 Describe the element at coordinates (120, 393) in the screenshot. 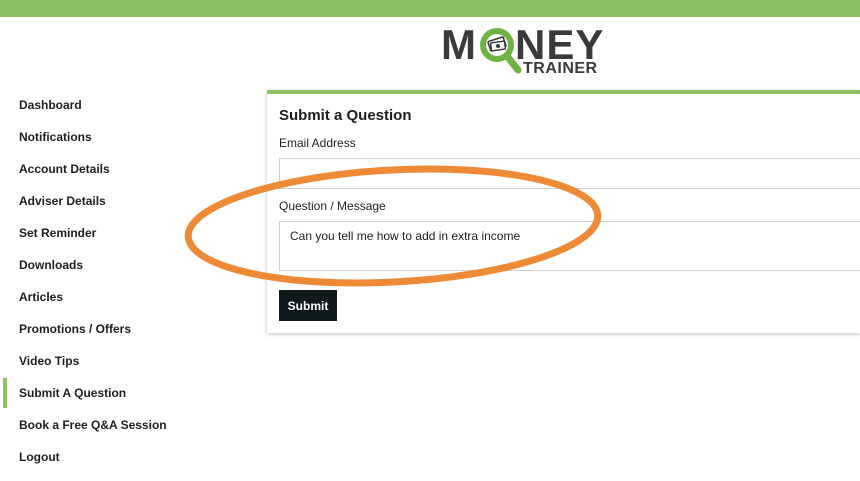

I see `sidebar-item-submit-a-question: Submit A Question` at that location.